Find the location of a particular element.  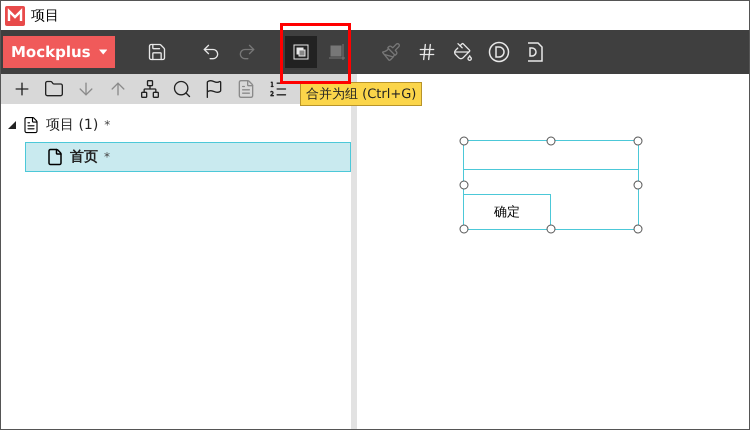

project-icon is located at coordinates (31, 125).